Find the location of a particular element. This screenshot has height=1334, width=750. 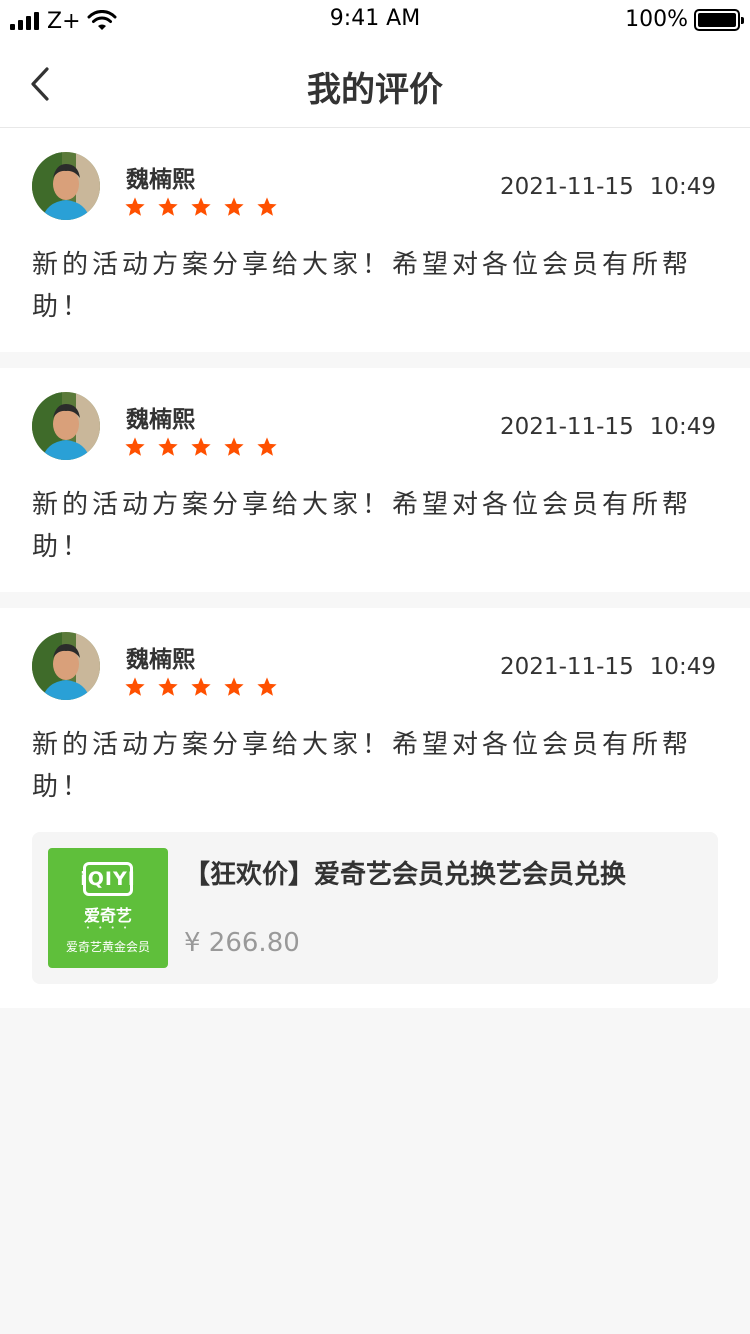

battery-icon is located at coordinates (719, 19).